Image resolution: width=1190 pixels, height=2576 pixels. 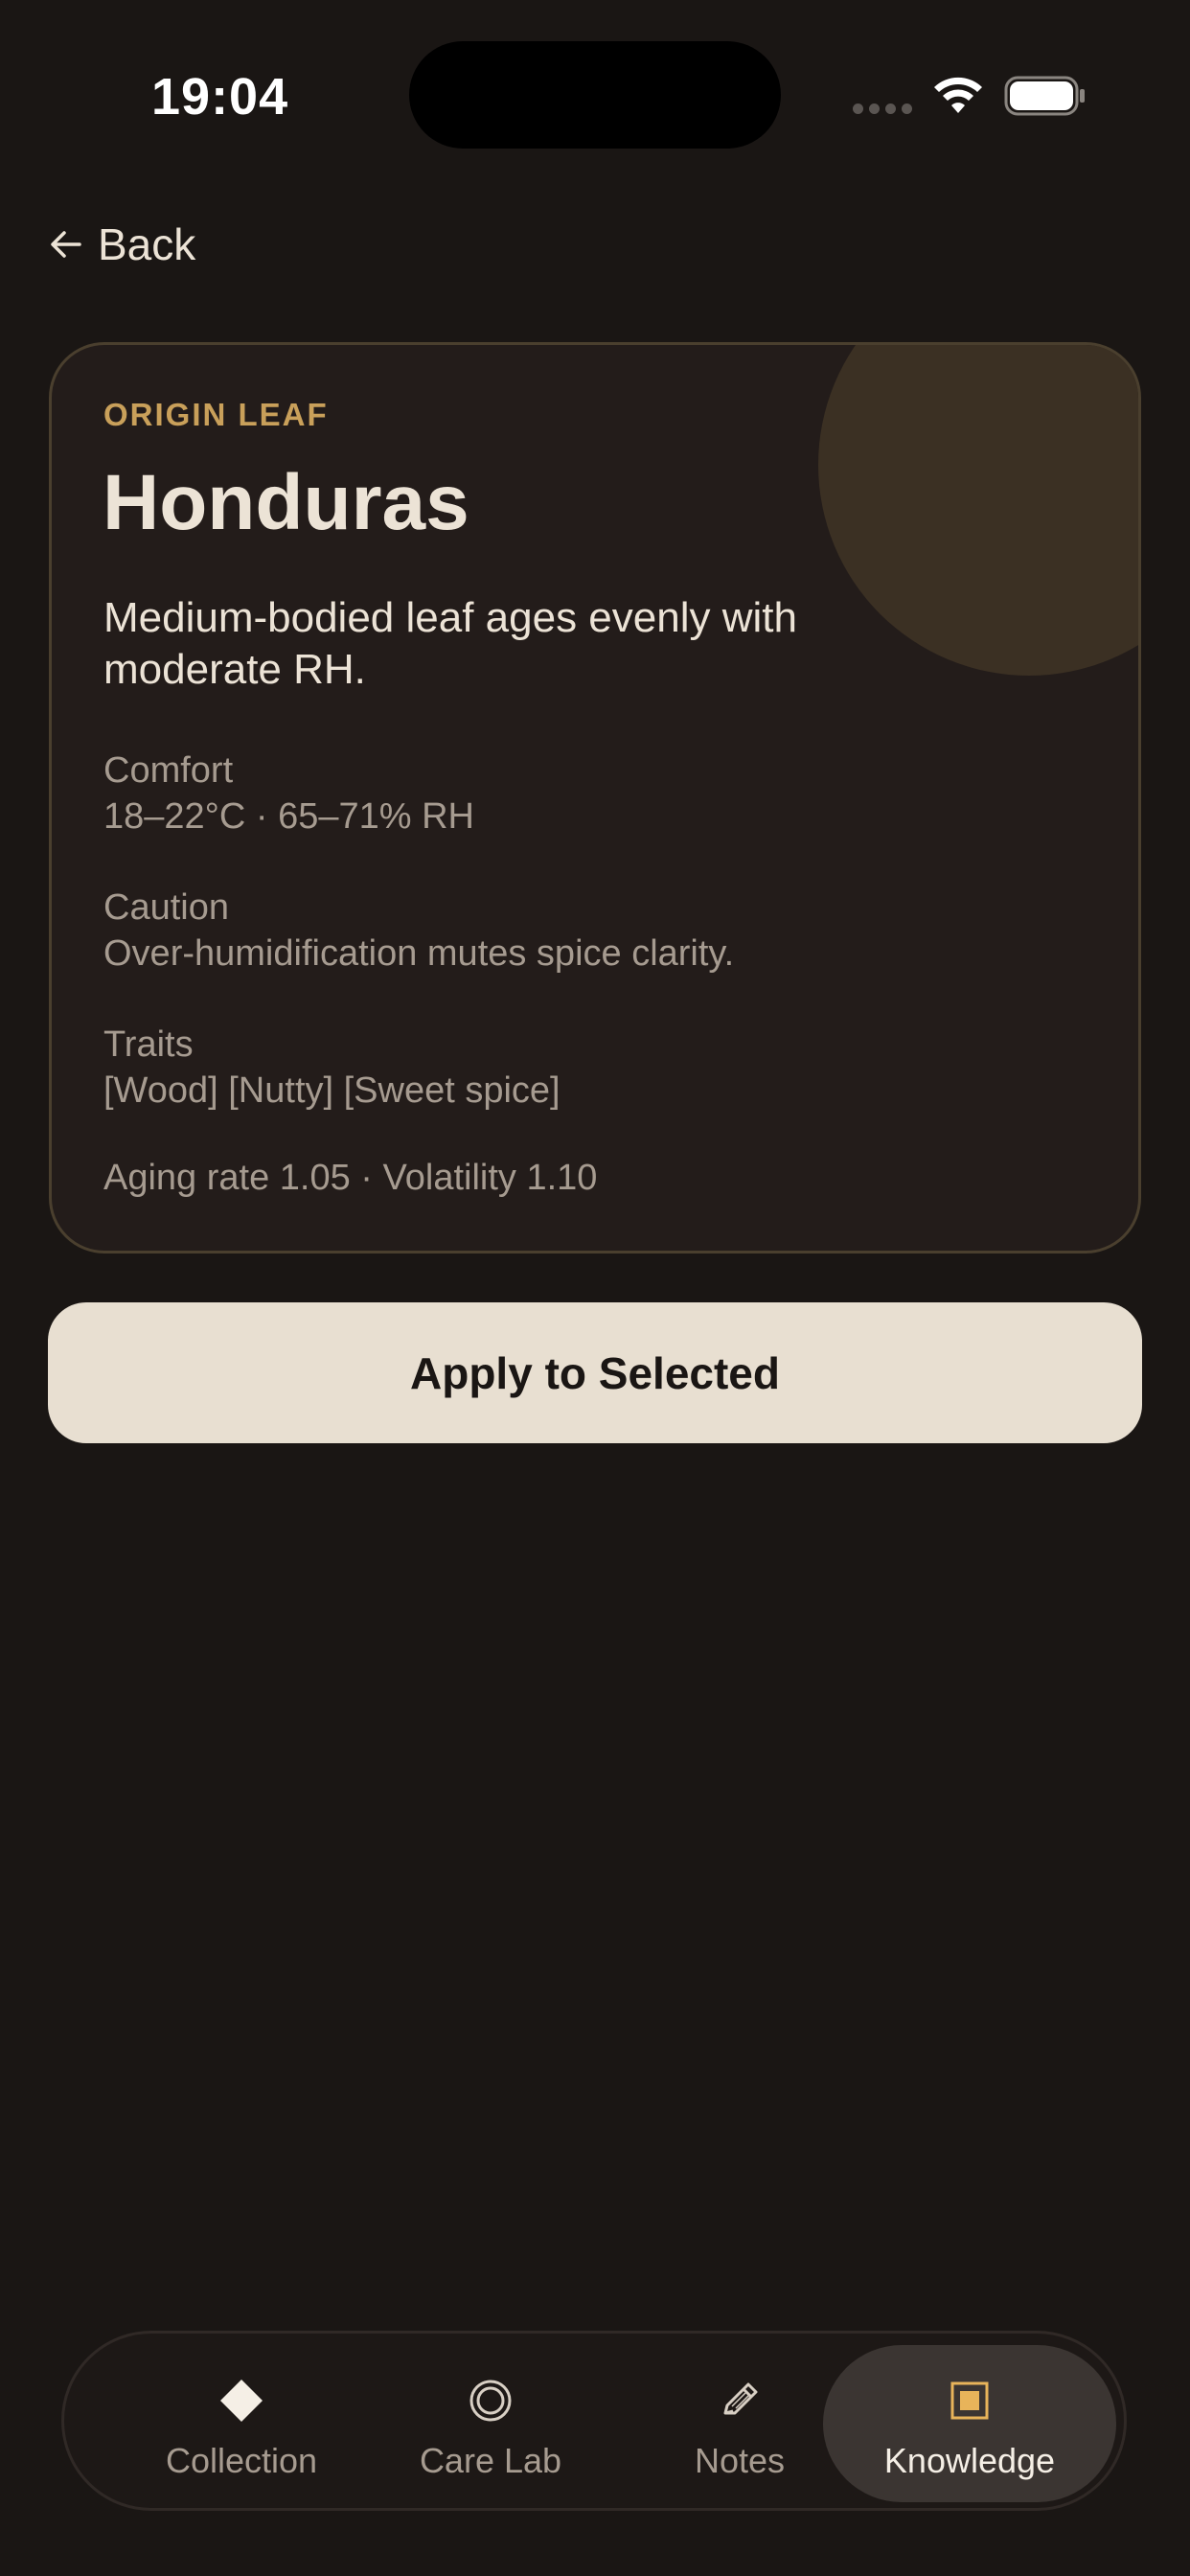 I want to click on back-label: Back, so click(x=147, y=244).